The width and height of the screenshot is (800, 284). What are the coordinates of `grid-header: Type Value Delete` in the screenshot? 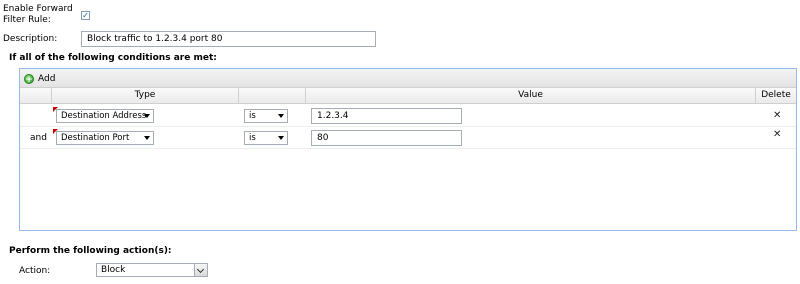 It's located at (408, 96).